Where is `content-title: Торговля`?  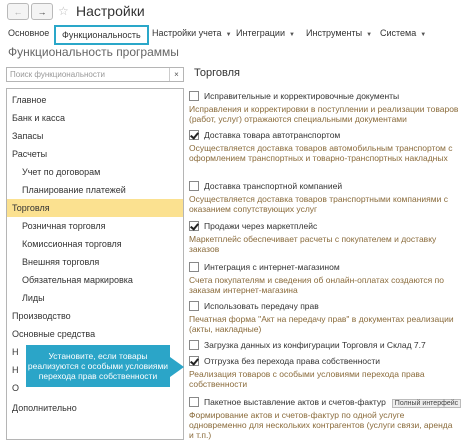
content-title: Торговля is located at coordinates (217, 73).